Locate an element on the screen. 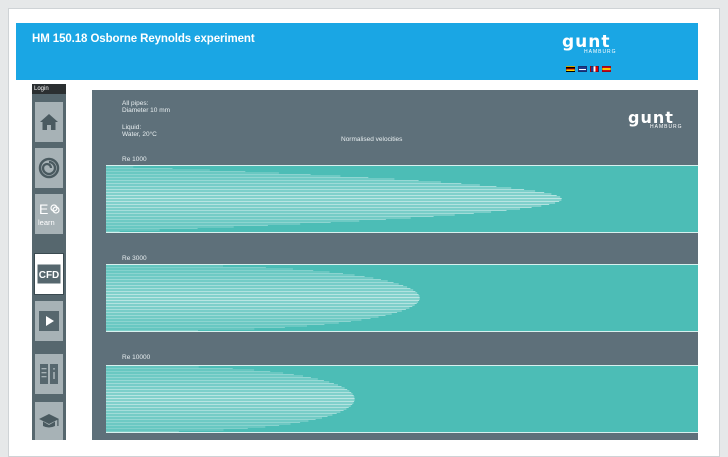  info-button is located at coordinates (49, 374).